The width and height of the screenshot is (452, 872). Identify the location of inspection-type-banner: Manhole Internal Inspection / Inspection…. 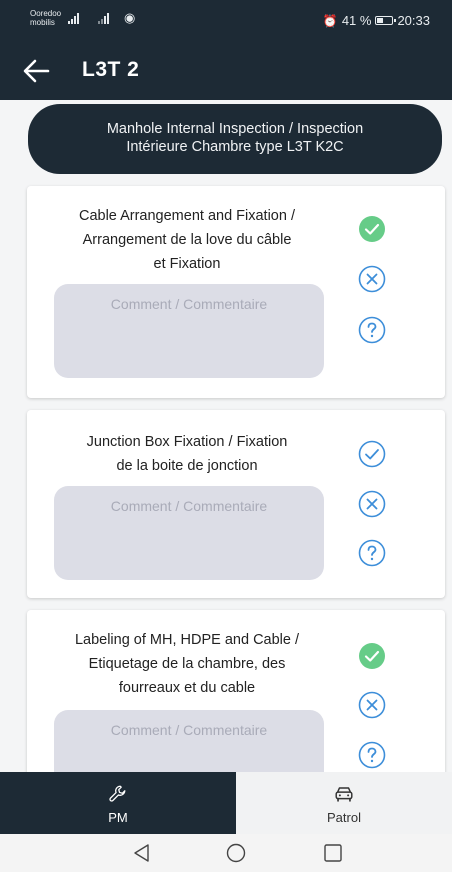
(235, 139).